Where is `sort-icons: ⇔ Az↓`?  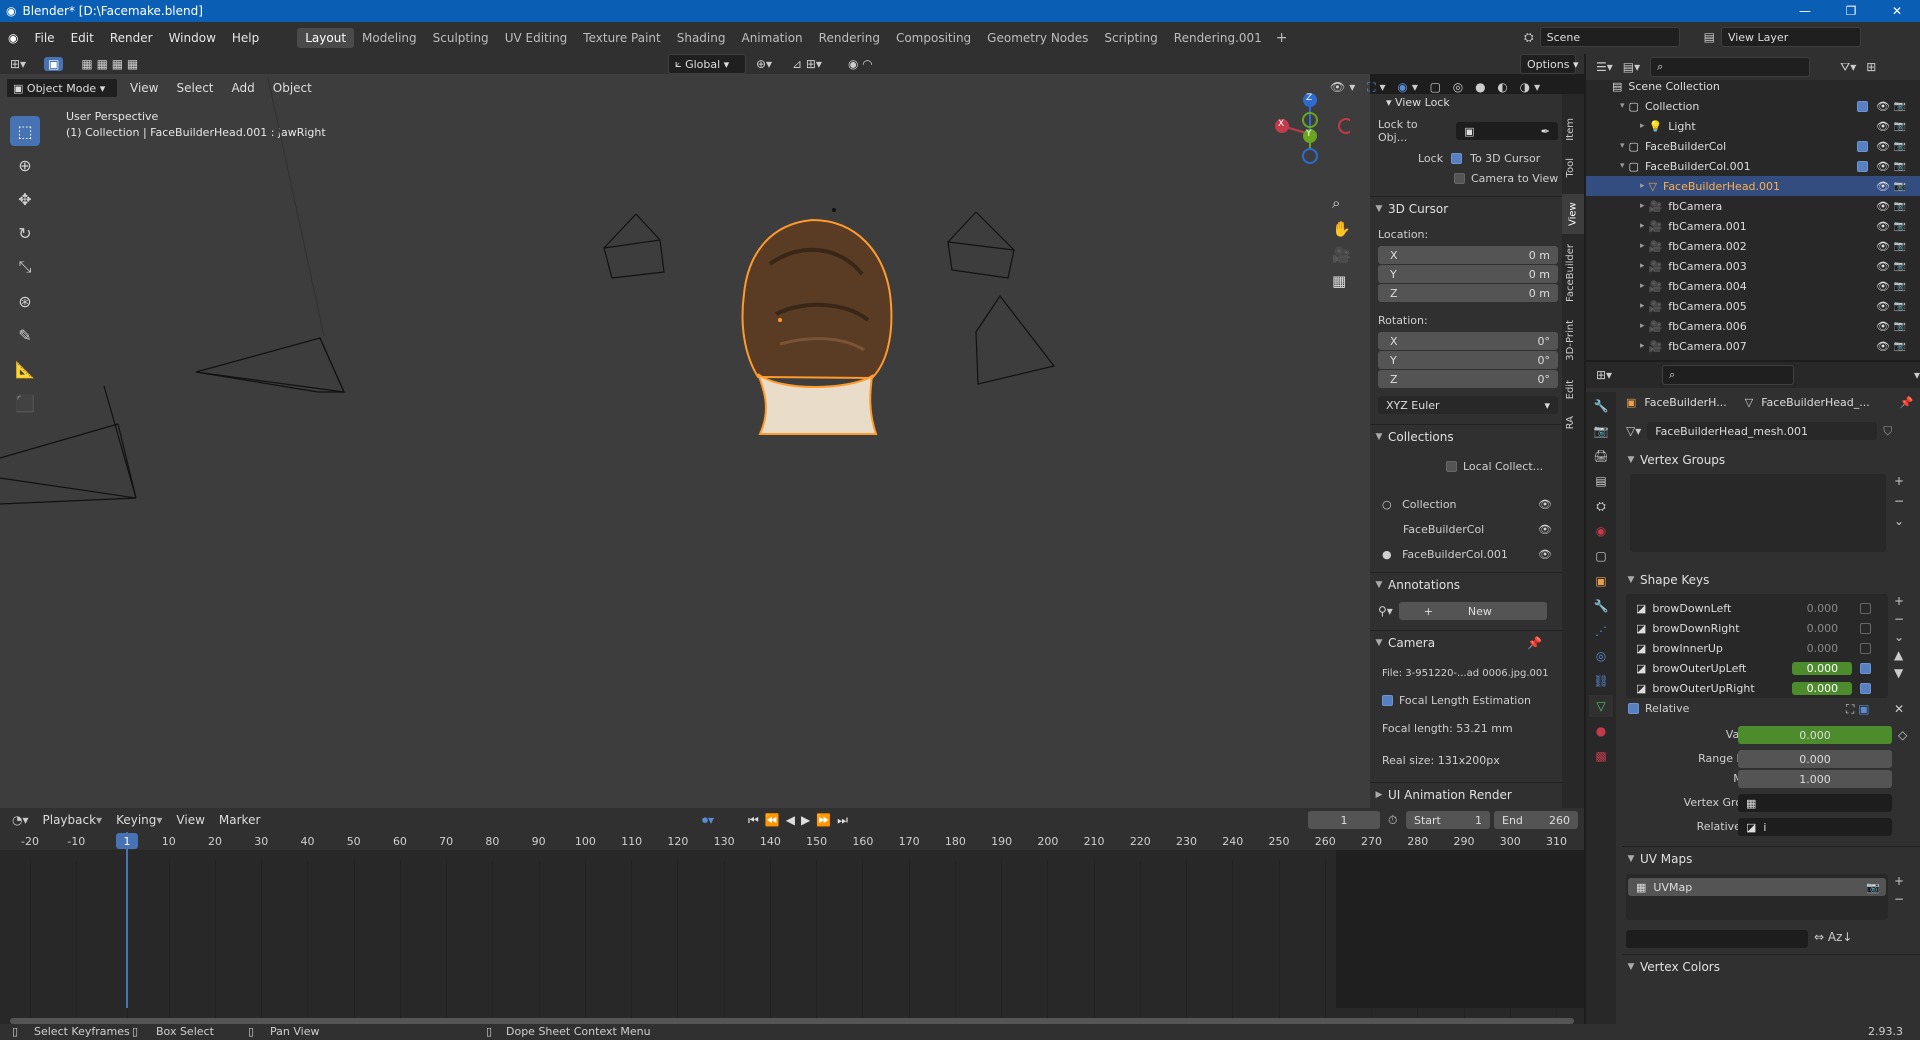
sort-icons: ⇔ Az↓ is located at coordinates (1833, 937).